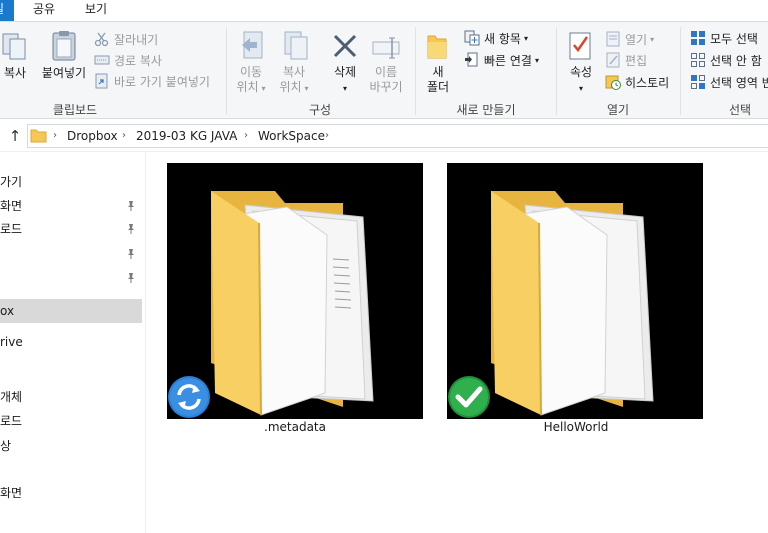 The image size is (768, 533). I want to click on folder-name: HelloWorld, so click(576, 427).